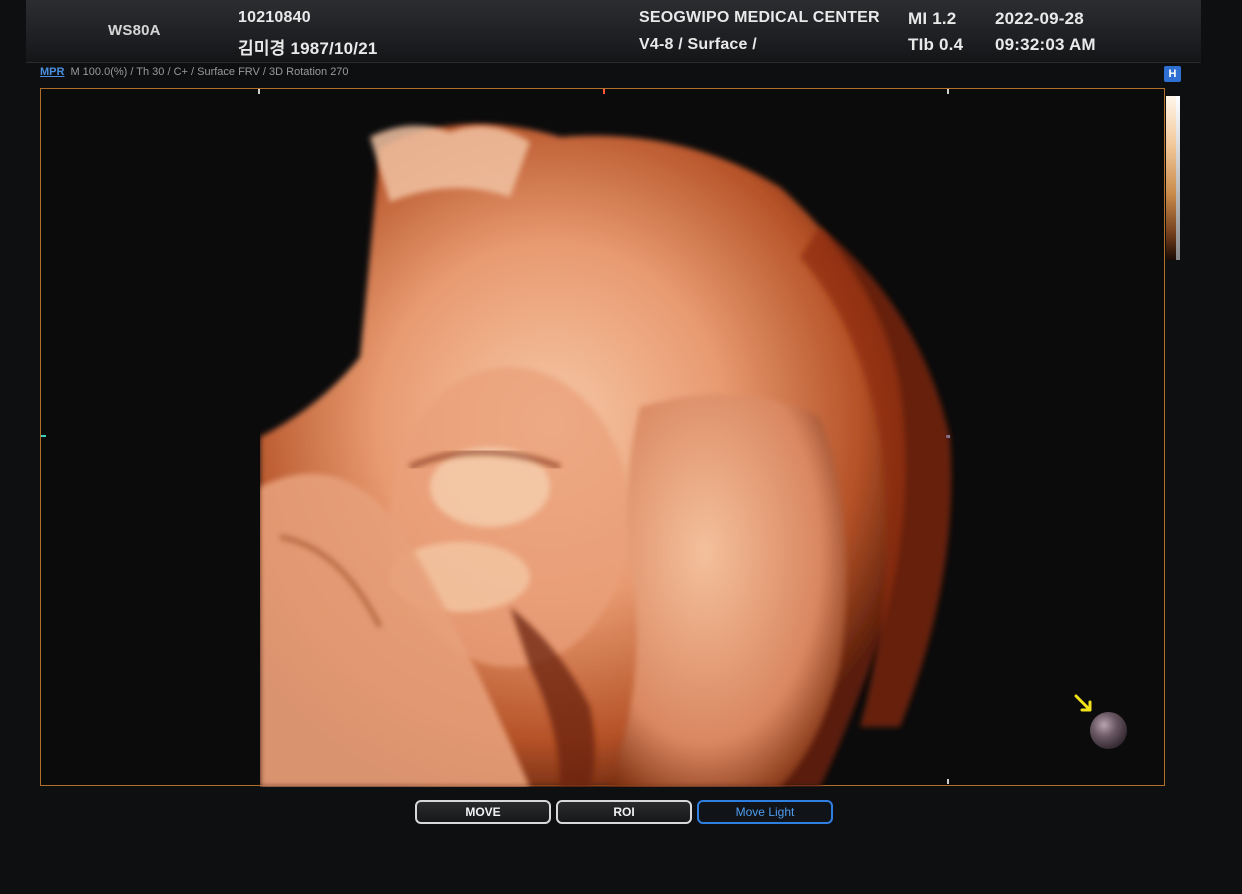 This screenshot has height=894, width=1242. I want to click on move-light-button: Move Light, so click(765, 812).